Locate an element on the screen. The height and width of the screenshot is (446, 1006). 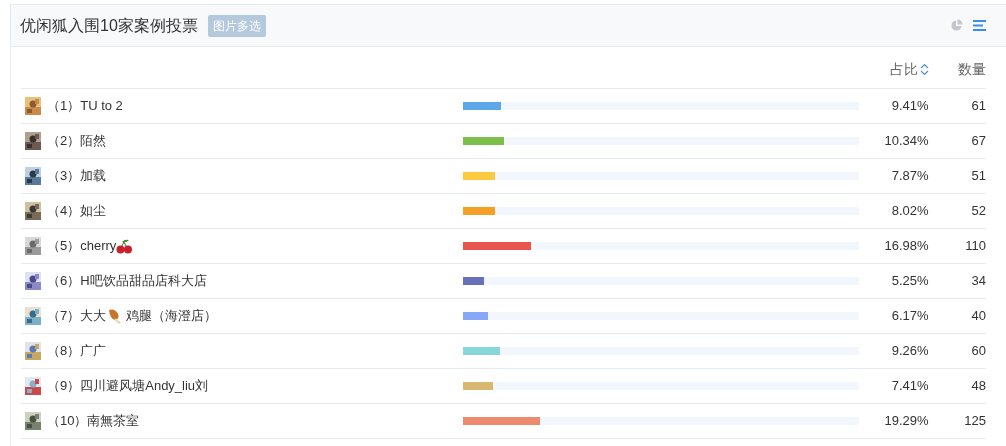
count-text: 51 is located at coordinates (978, 176).